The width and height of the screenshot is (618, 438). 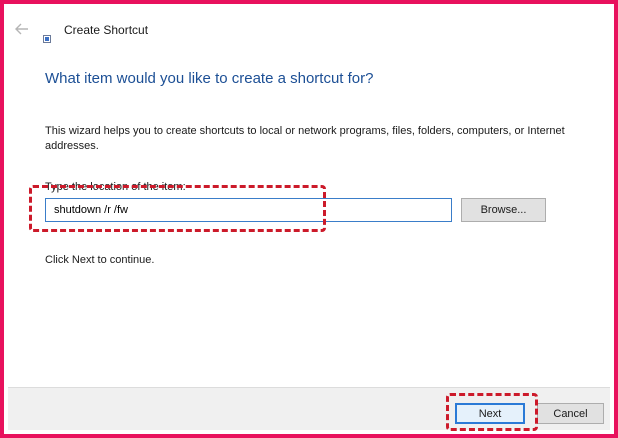 I want to click on continue-instruction: Click Next to continue., so click(x=100, y=260).